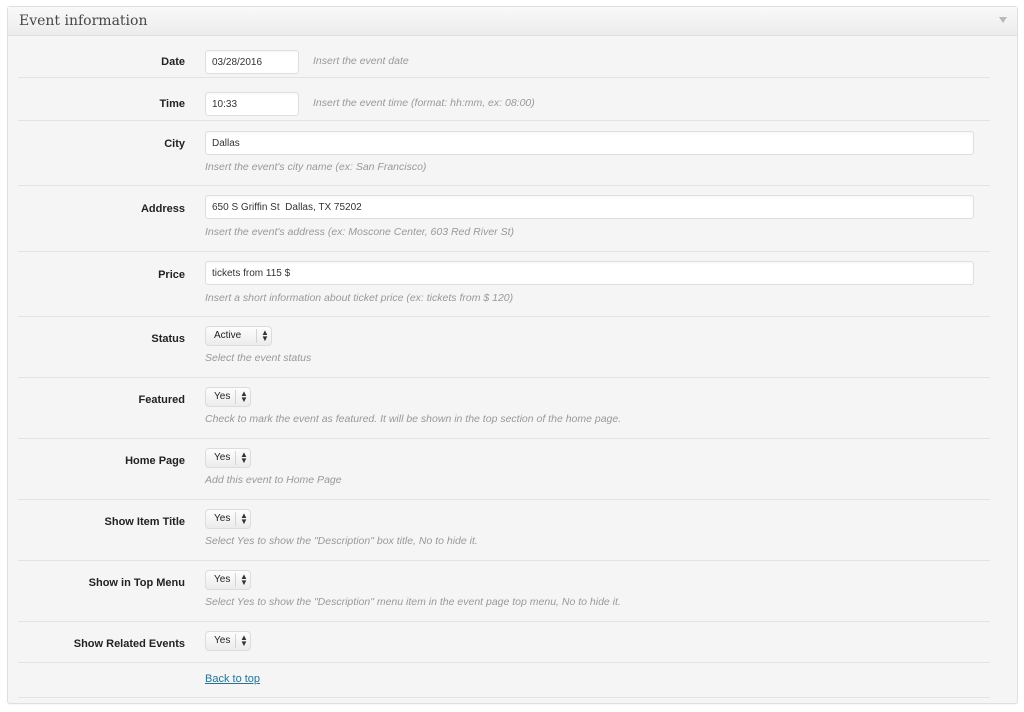 This screenshot has height=712, width=1024. Describe the element at coordinates (222, 518) in the screenshot. I see `show-item-title-select-value: Yes` at that location.